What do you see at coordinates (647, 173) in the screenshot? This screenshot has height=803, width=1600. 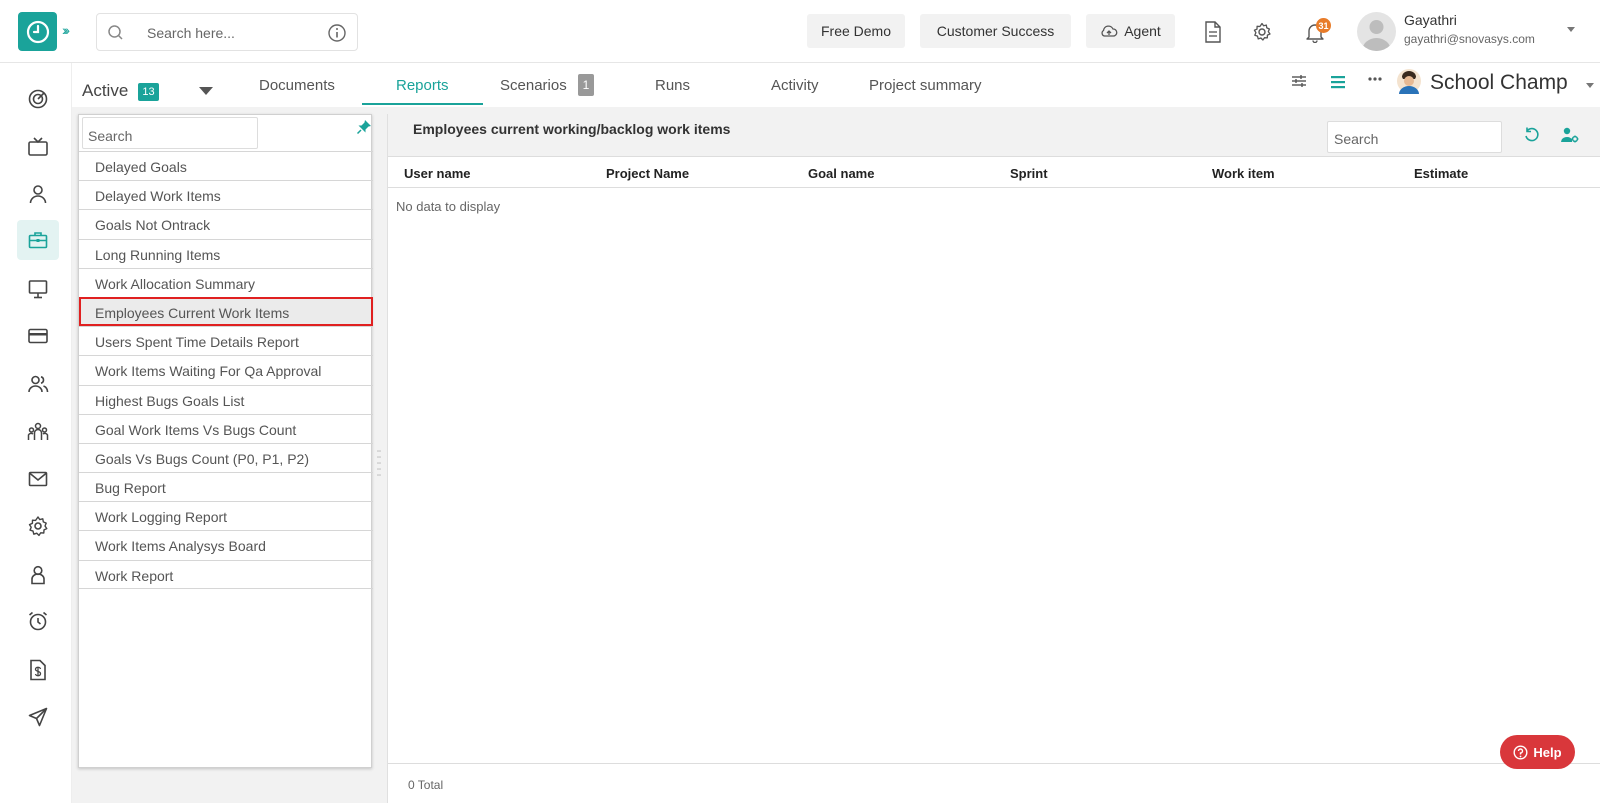 I see `column-header-project-name: Project Name` at bounding box center [647, 173].